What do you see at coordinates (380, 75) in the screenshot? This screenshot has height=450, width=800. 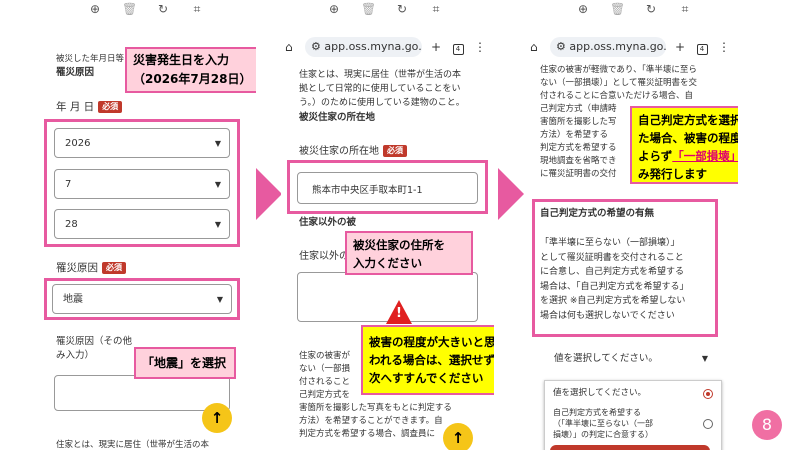 I see `intro-text-line1: 住家とは、現実に居住（世帯が生活の本` at bounding box center [380, 75].